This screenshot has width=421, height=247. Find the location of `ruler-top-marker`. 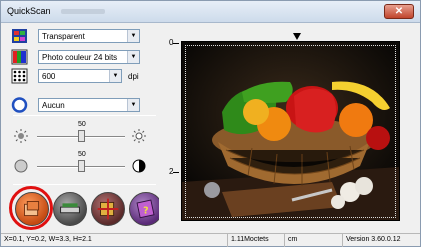

ruler-top-marker is located at coordinates (297, 36).